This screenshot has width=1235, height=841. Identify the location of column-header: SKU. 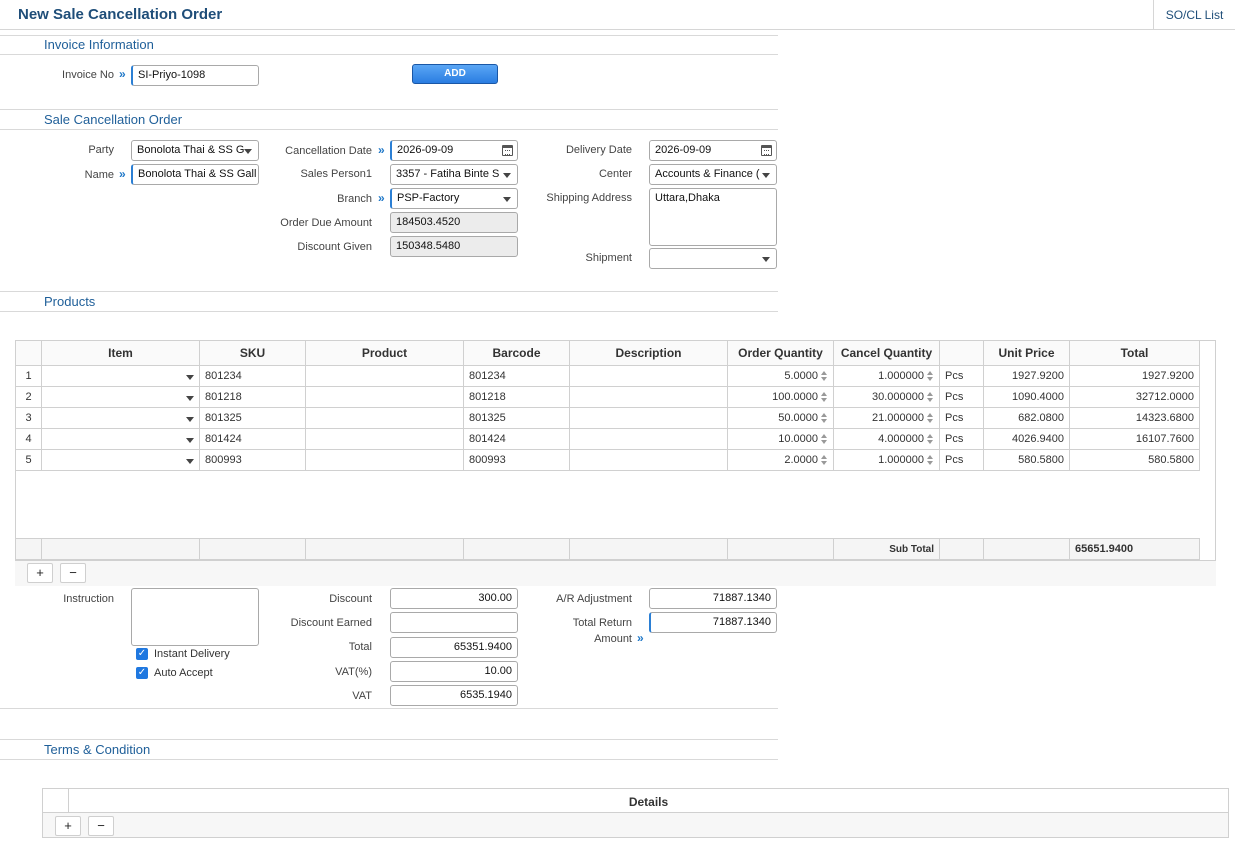
(252, 353).